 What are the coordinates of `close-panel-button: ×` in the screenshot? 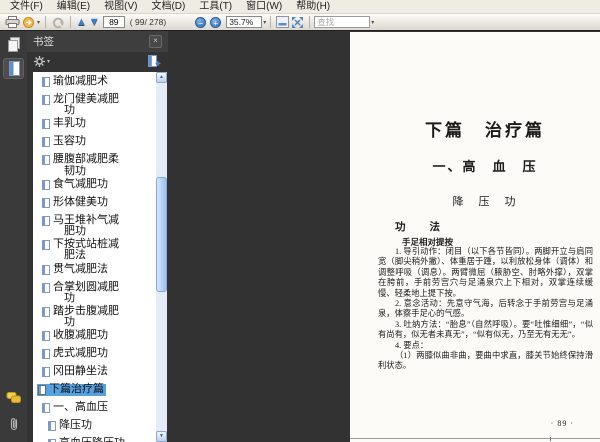 It's located at (155, 41).